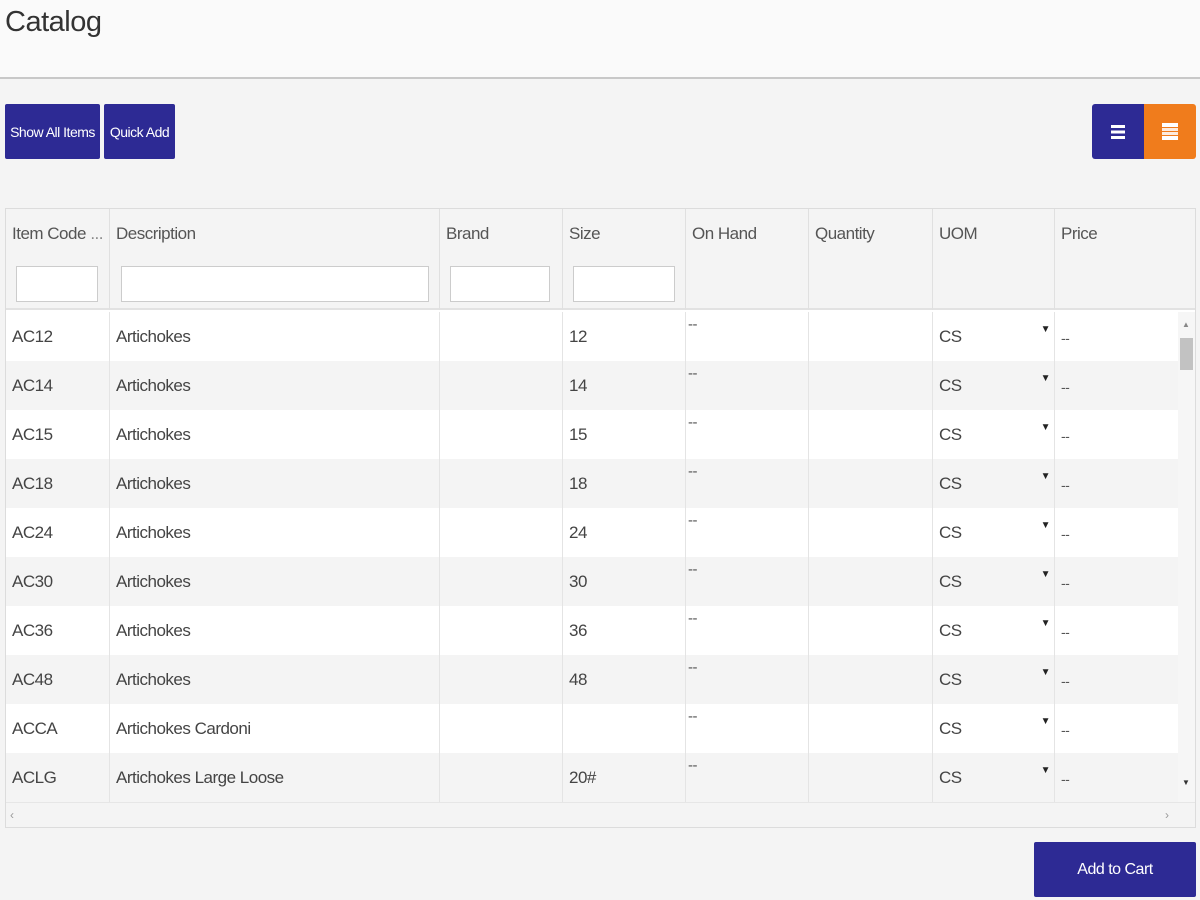  I want to click on cell-size-value: 14, so click(578, 385).